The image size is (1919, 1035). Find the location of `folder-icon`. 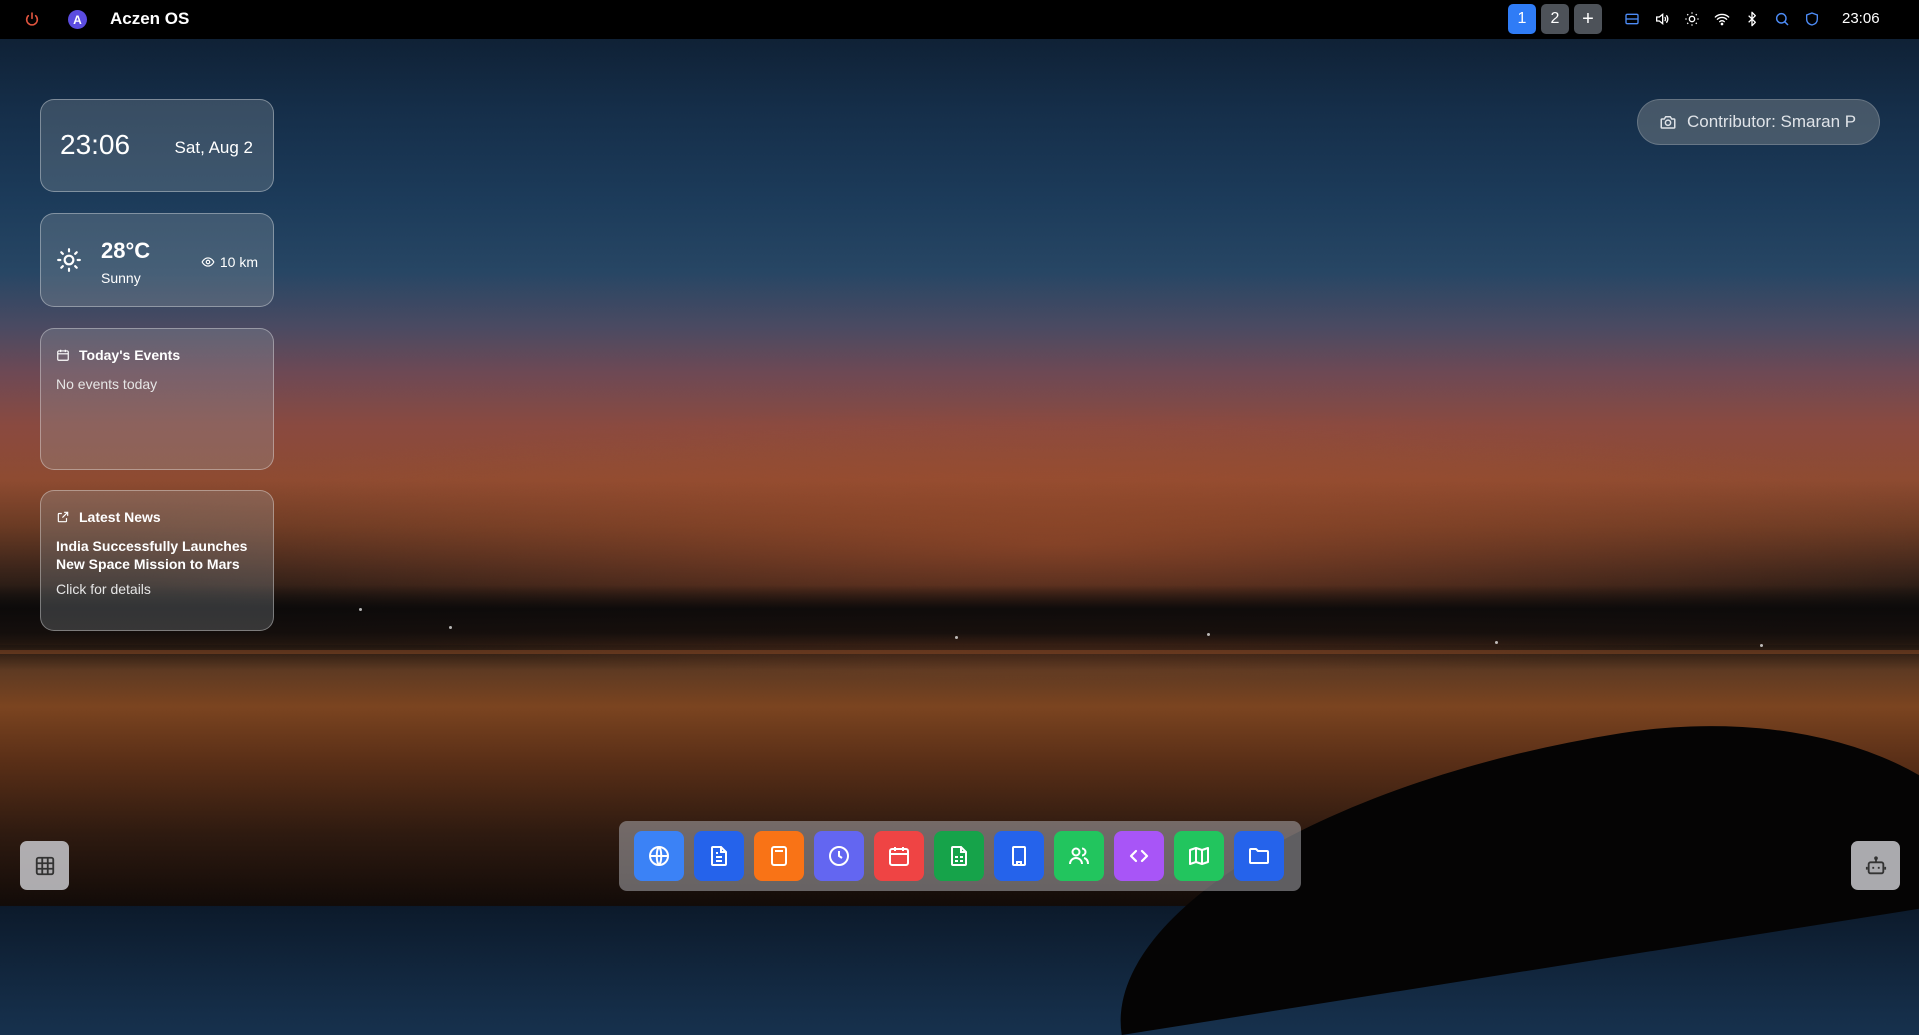

folder-icon is located at coordinates (1259, 856).